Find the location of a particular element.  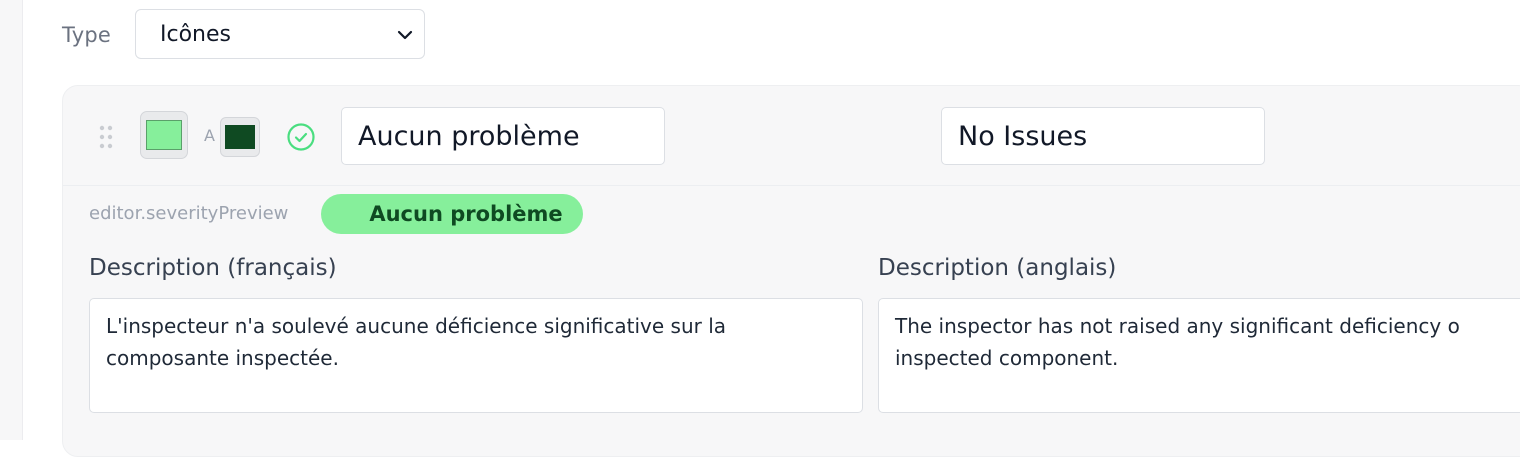

left-rail is located at coordinates (11, 220).